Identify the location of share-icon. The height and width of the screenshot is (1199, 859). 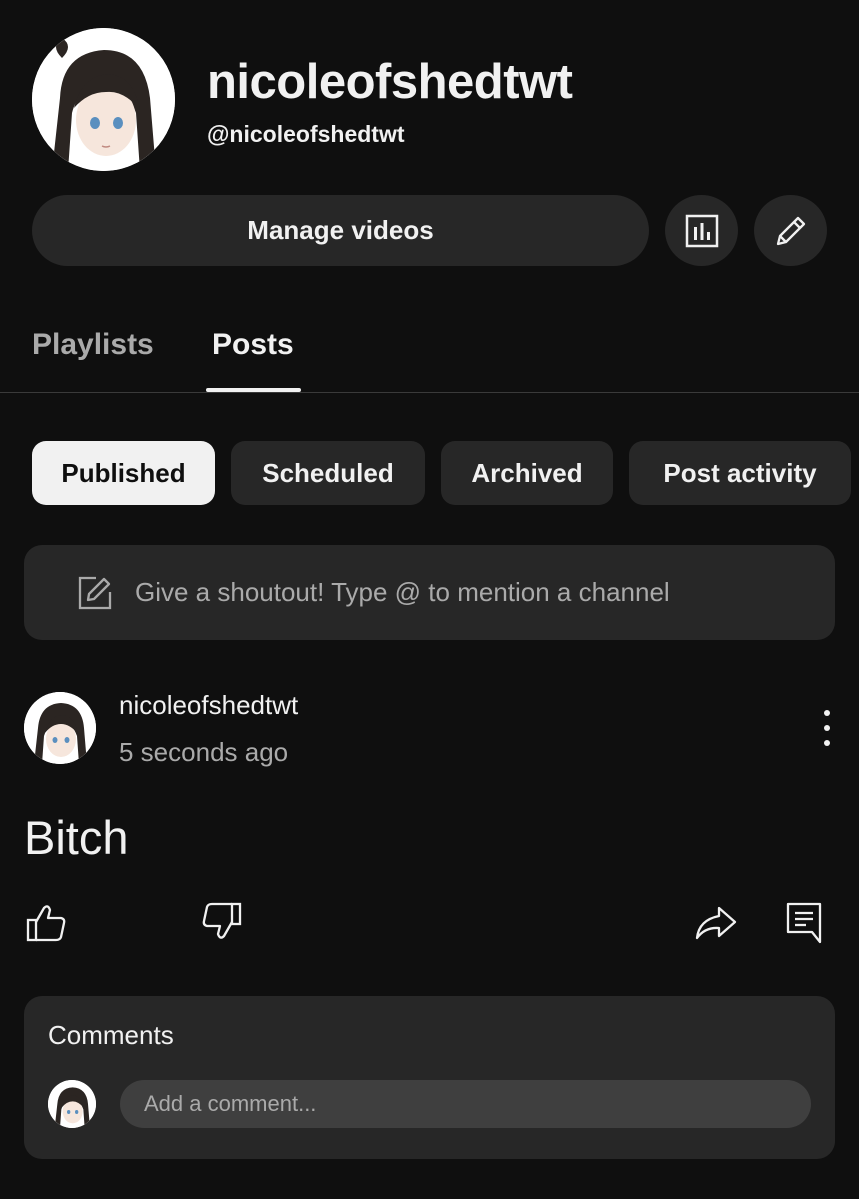
(716, 923).